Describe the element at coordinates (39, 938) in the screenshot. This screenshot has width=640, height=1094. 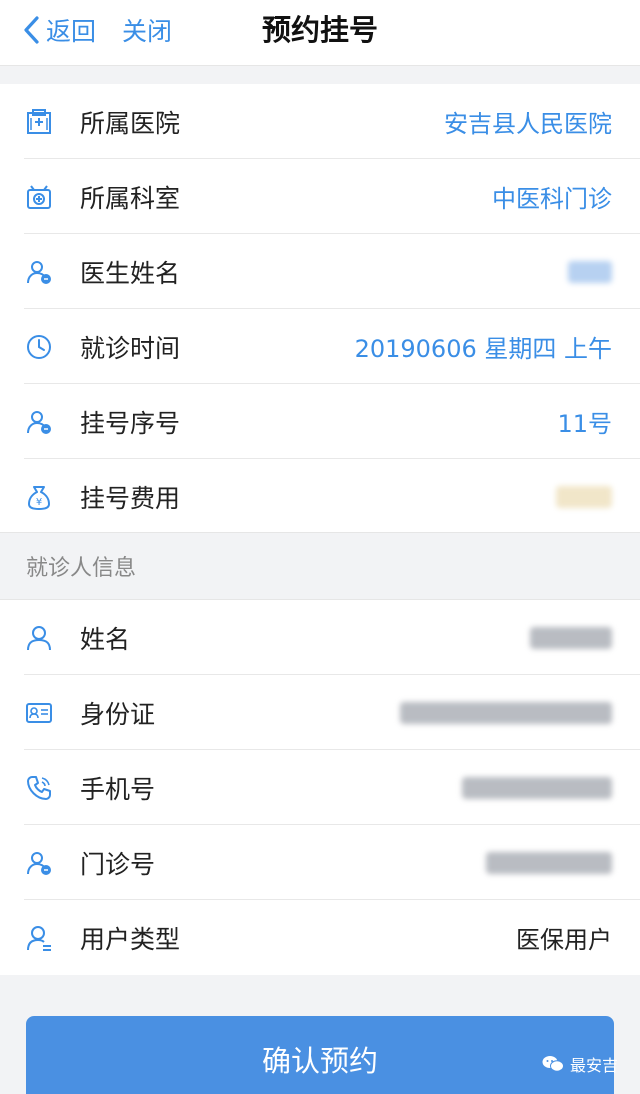
I see `user-type-icon` at that location.